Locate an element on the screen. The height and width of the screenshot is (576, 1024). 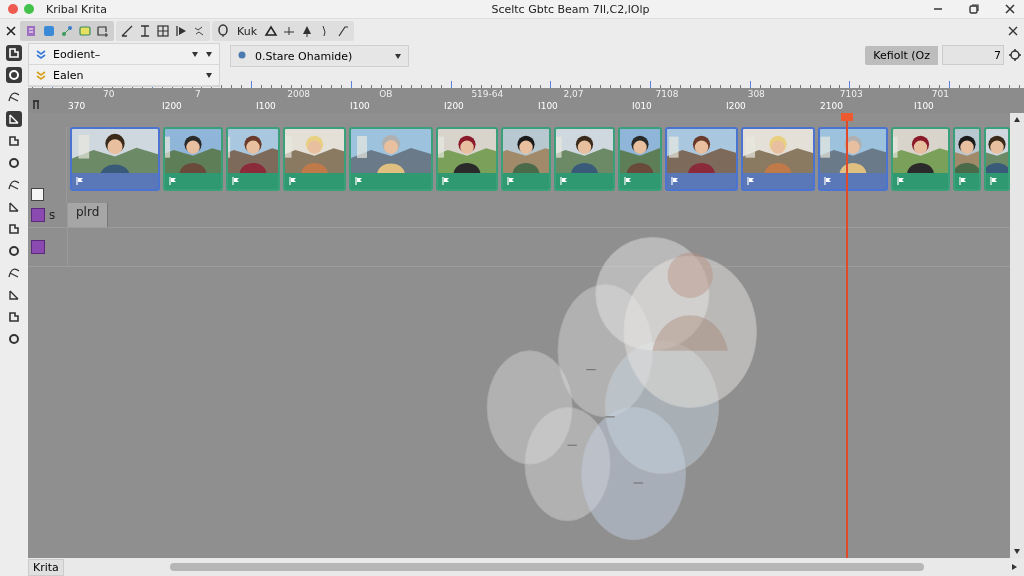
toolbar-label: Kuk is located at coordinates (247, 31).